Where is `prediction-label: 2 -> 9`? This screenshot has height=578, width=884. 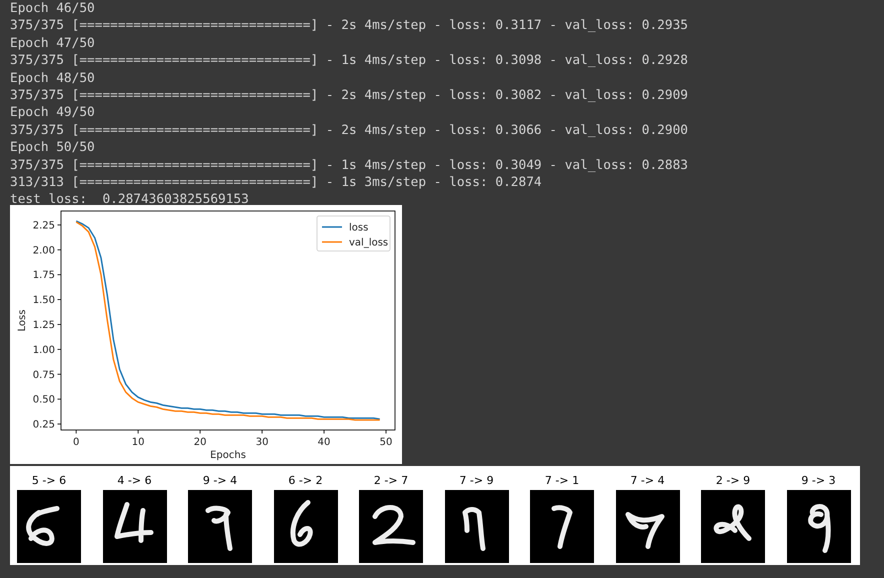
prediction-label: 2 -> 9 is located at coordinates (733, 481).